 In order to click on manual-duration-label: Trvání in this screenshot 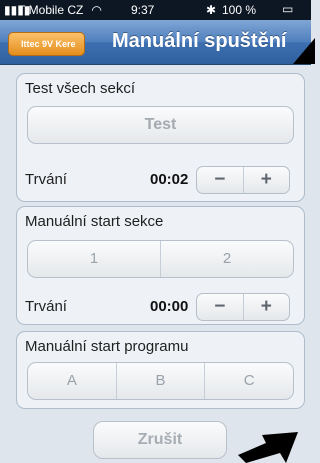, I will do `click(46, 306)`.